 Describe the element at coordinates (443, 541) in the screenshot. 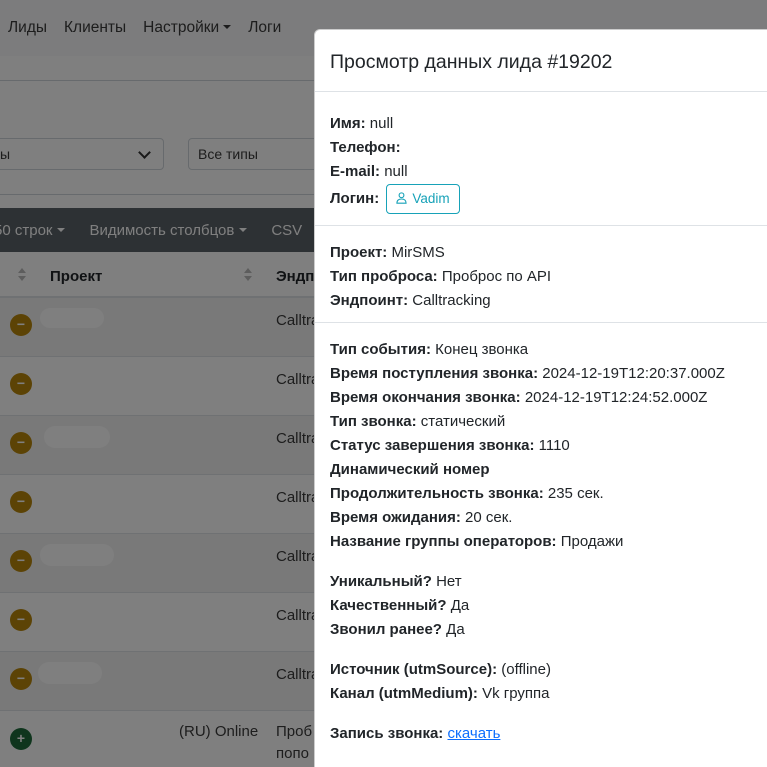

I see `operator-group-label: Название группы операторов:` at that location.